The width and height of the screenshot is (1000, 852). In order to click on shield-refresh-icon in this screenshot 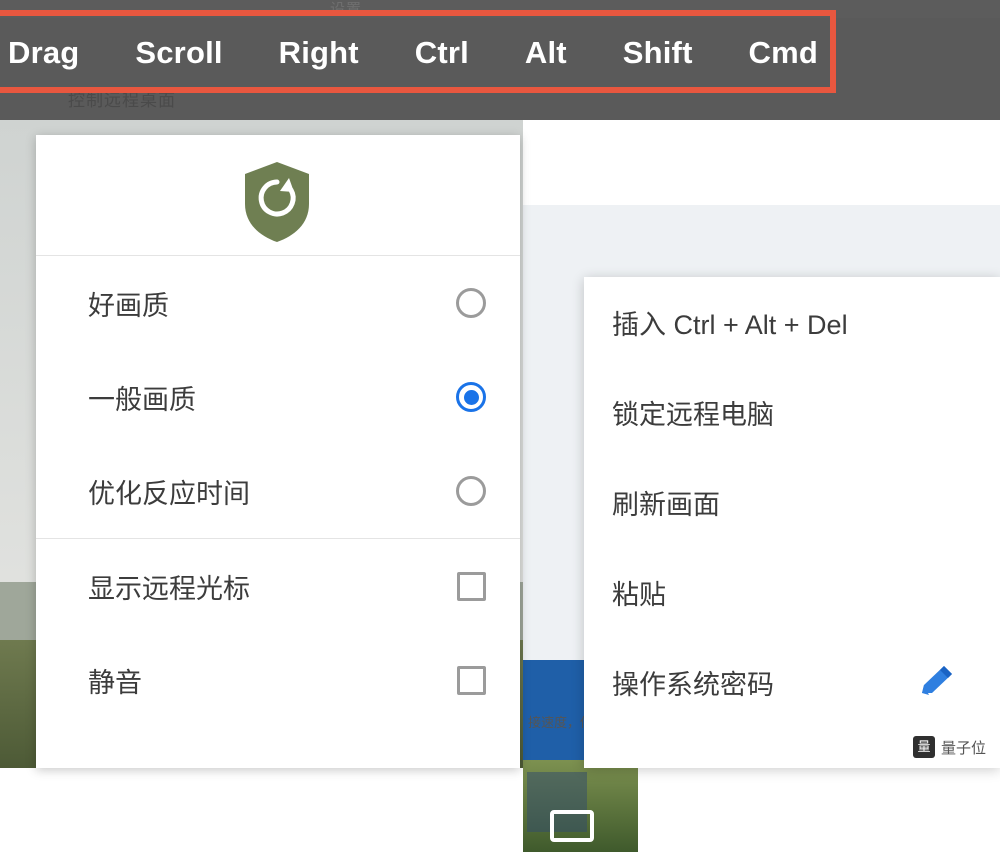, I will do `click(277, 202)`.